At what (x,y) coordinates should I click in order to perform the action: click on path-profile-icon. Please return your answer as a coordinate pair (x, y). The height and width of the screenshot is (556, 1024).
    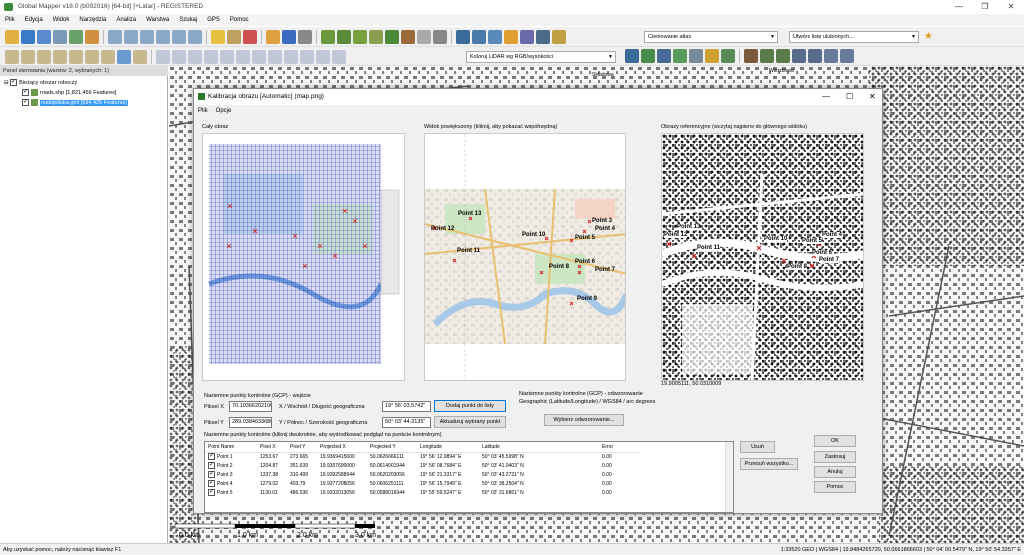
    Looking at the image, I should click on (751, 56).